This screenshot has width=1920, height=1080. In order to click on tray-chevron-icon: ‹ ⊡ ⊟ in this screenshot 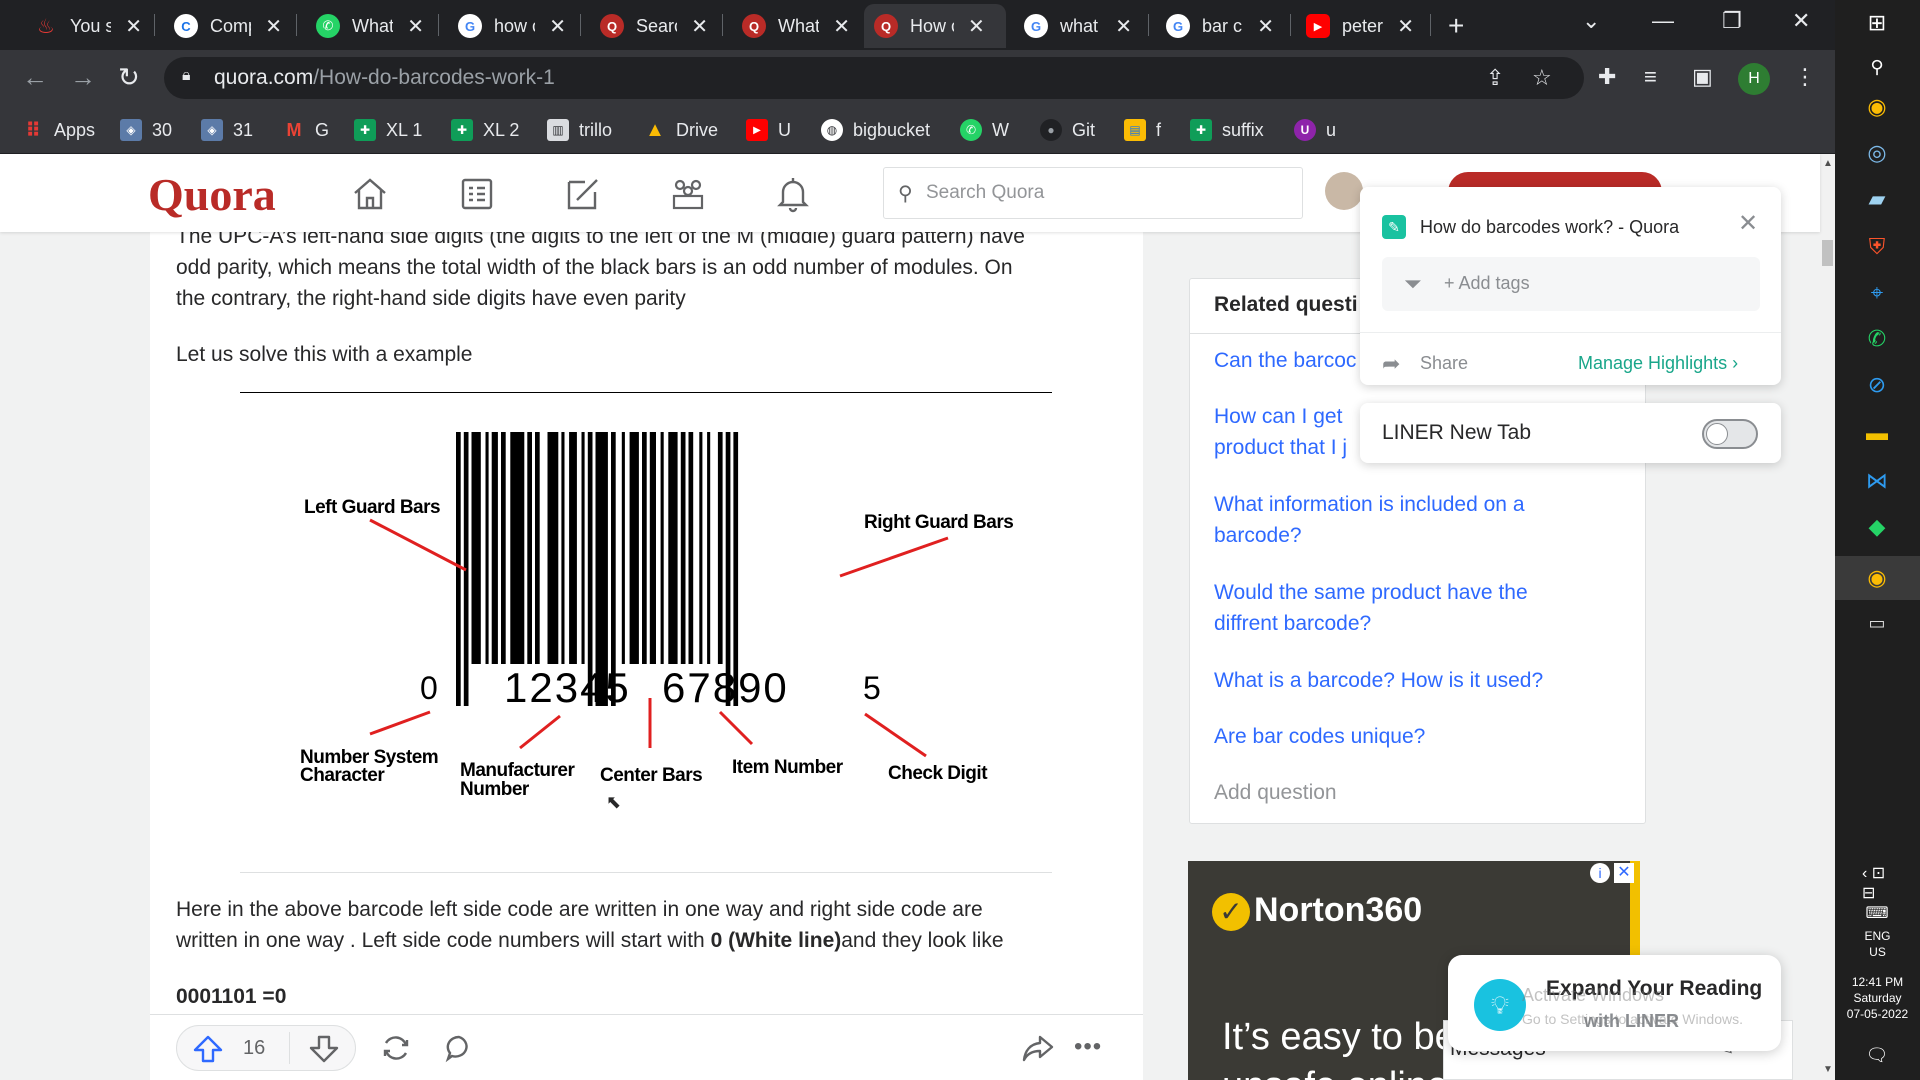, I will do `click(1877, 883)`.